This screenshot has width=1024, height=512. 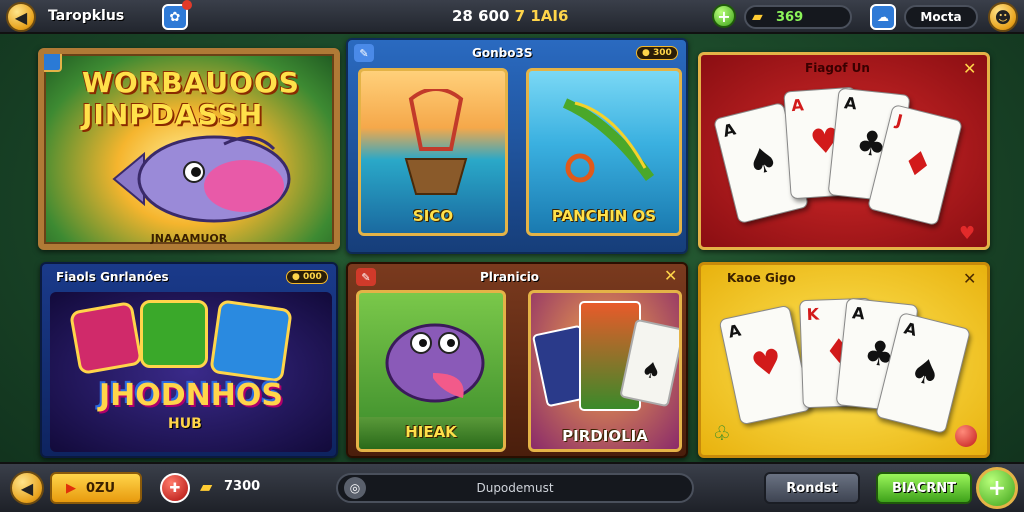 I want to click on hub-panel-title: Fiaols Gnrlanóes, so click(x=112, y=277).